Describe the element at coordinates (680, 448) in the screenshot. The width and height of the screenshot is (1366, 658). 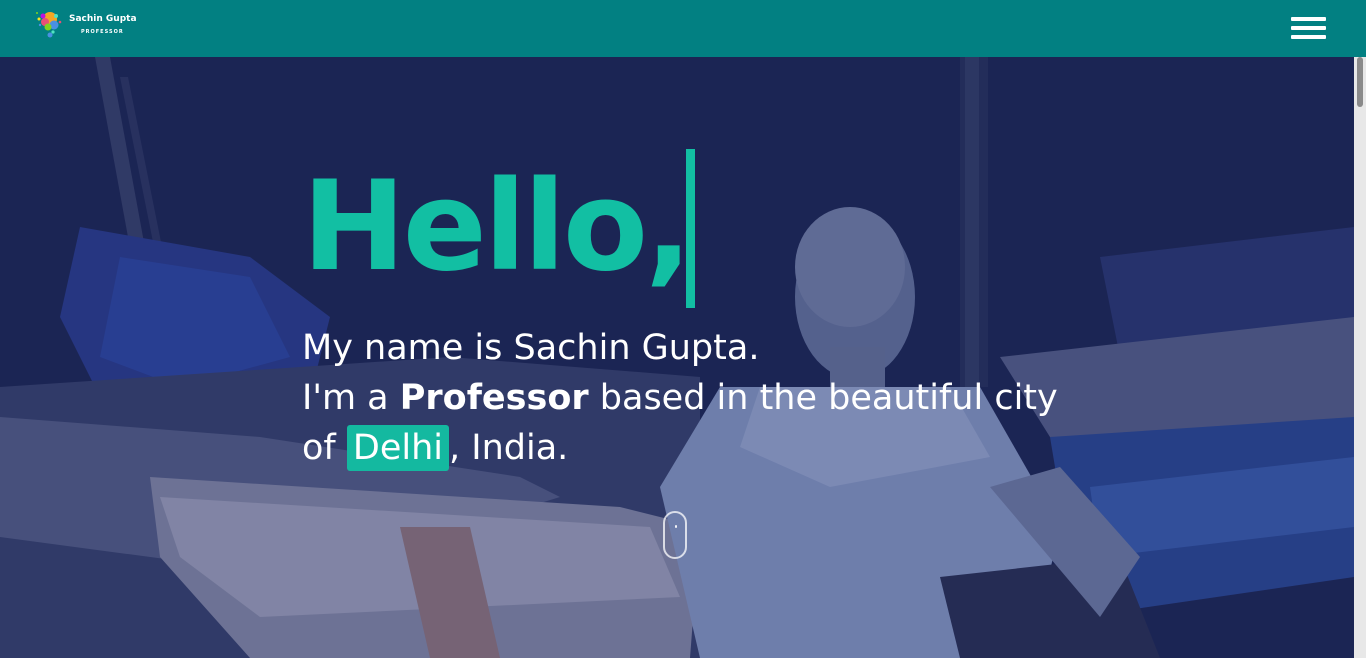
I see `intro-line-3: of Delhi, India.` at that location.